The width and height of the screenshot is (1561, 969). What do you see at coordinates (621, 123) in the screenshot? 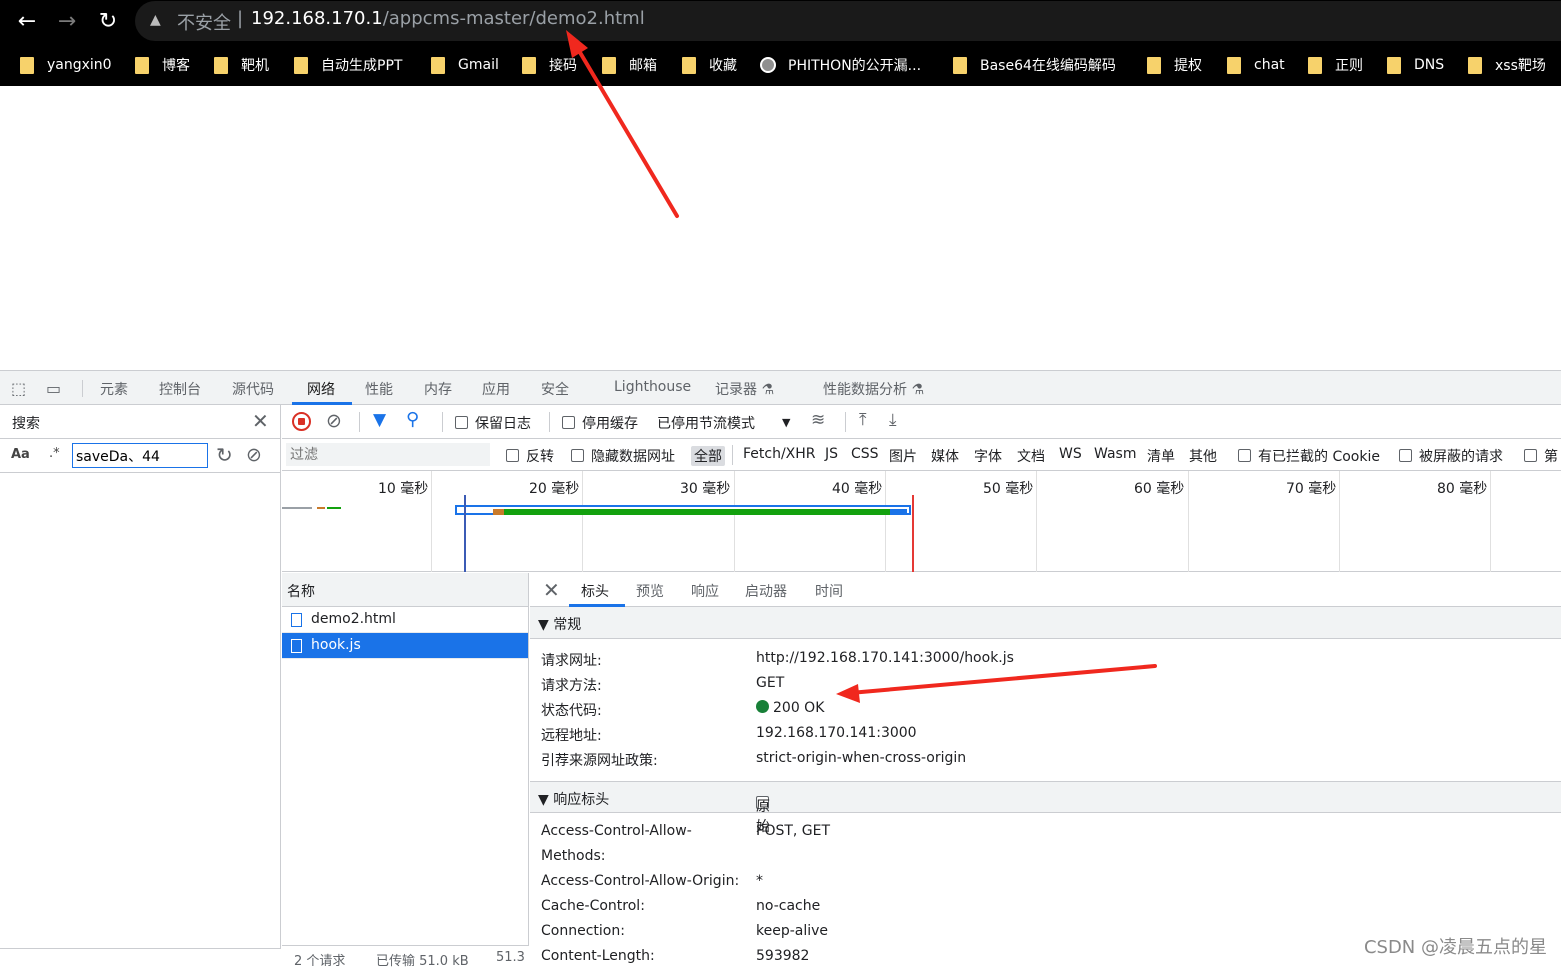
I see `annotation-arrow-url` at bounding box center [621, 123].